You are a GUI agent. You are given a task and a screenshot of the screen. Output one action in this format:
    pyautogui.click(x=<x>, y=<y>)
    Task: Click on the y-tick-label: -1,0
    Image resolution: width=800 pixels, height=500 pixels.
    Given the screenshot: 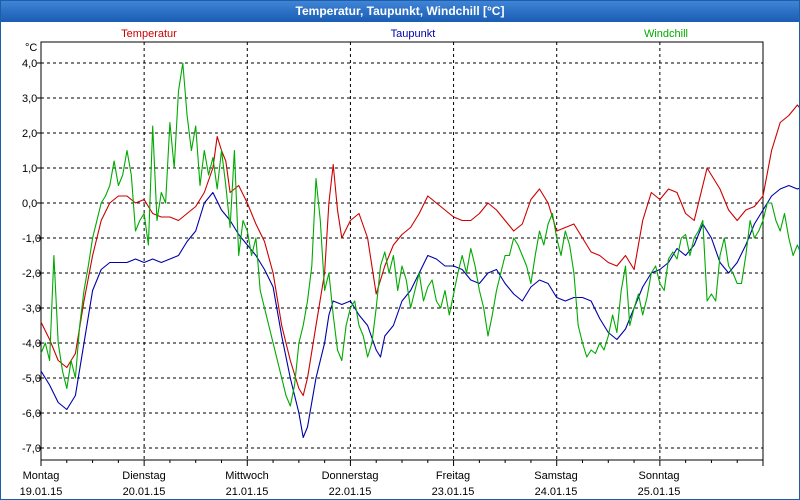 What is the action you would take?
    pyautogui.click(x=31, y=239)
    